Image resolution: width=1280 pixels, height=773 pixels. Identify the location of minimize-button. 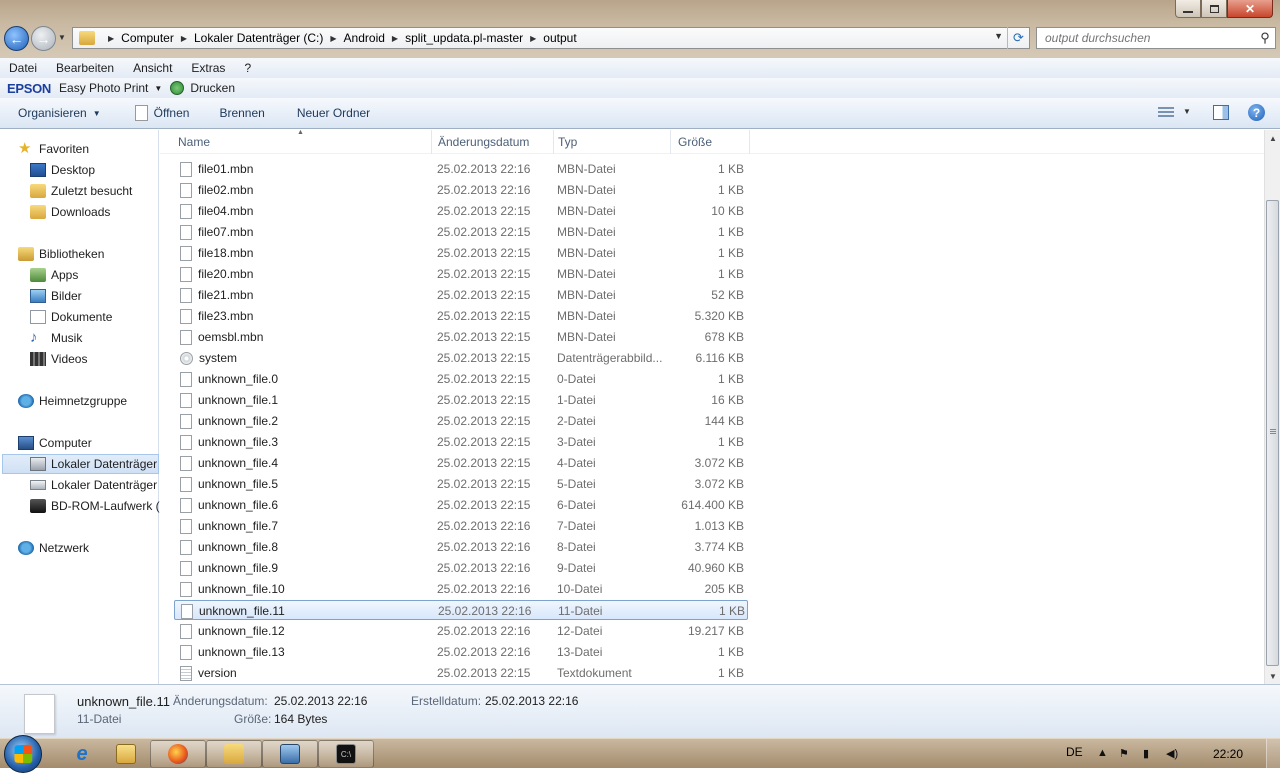
(1188, 9).